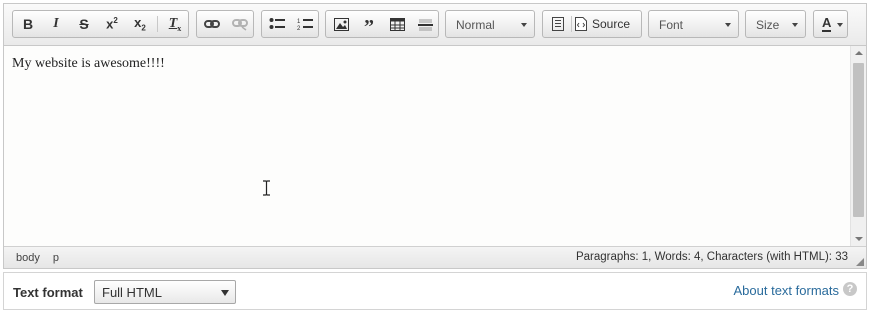  I want to click on source-button: Source, so click(608, 24).